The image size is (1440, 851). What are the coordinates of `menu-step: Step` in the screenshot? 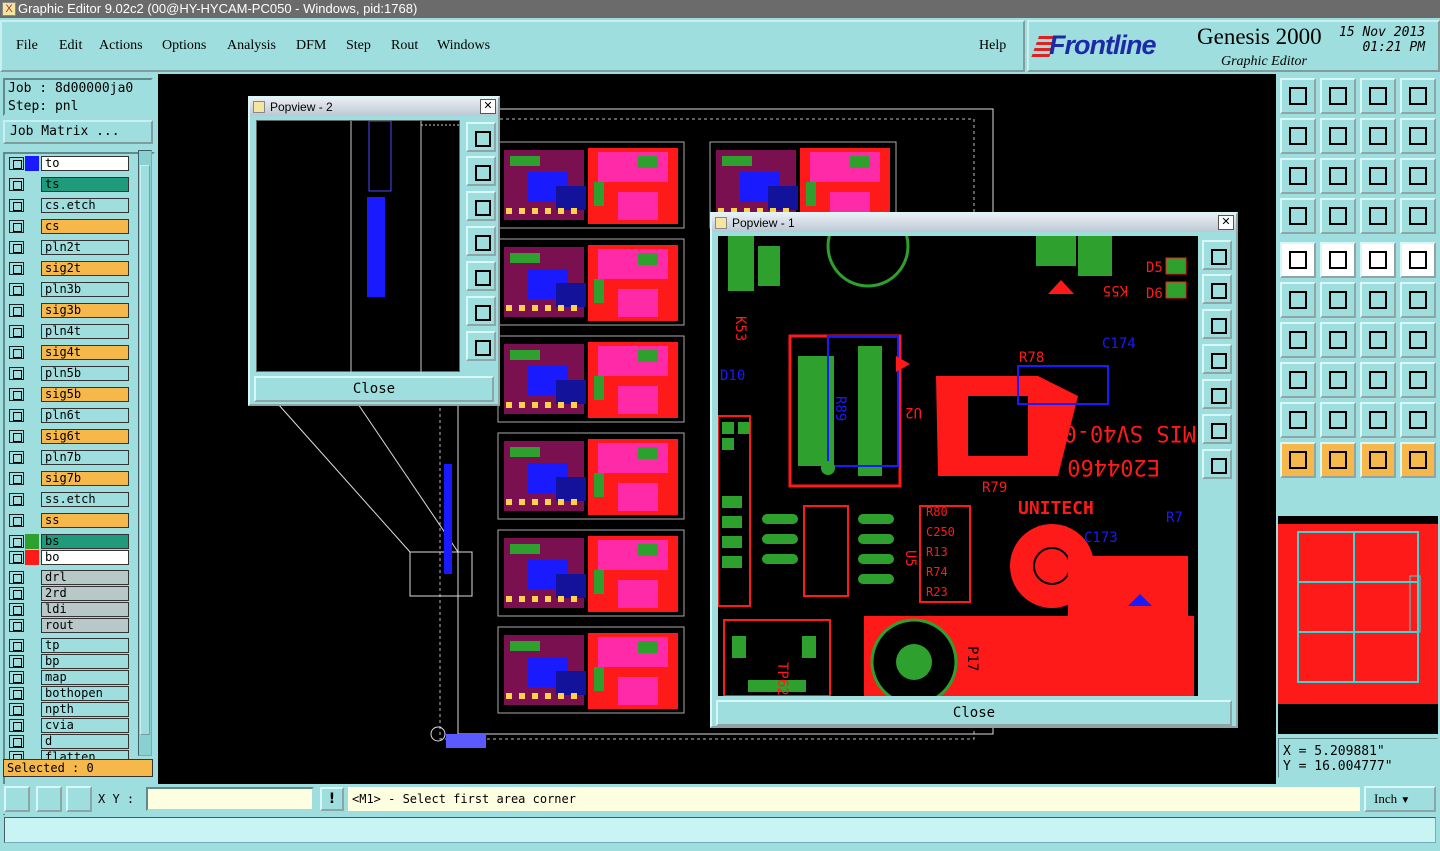 It's located at (358, 46).